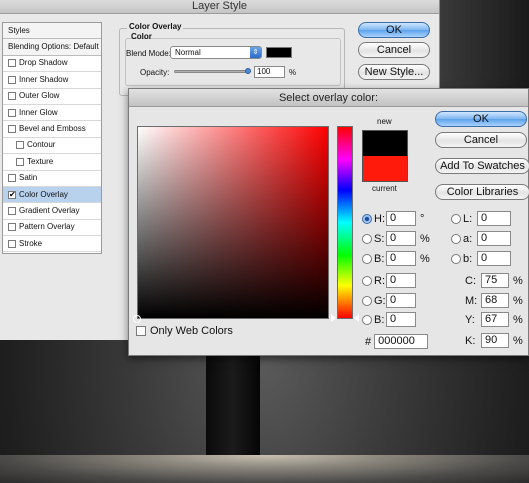 This screenshot has height=483, width=529. What do you see at coordinates (379, 258) in the screenshot?
I see `brightness-label: B:` at bounding box center [379, 258].